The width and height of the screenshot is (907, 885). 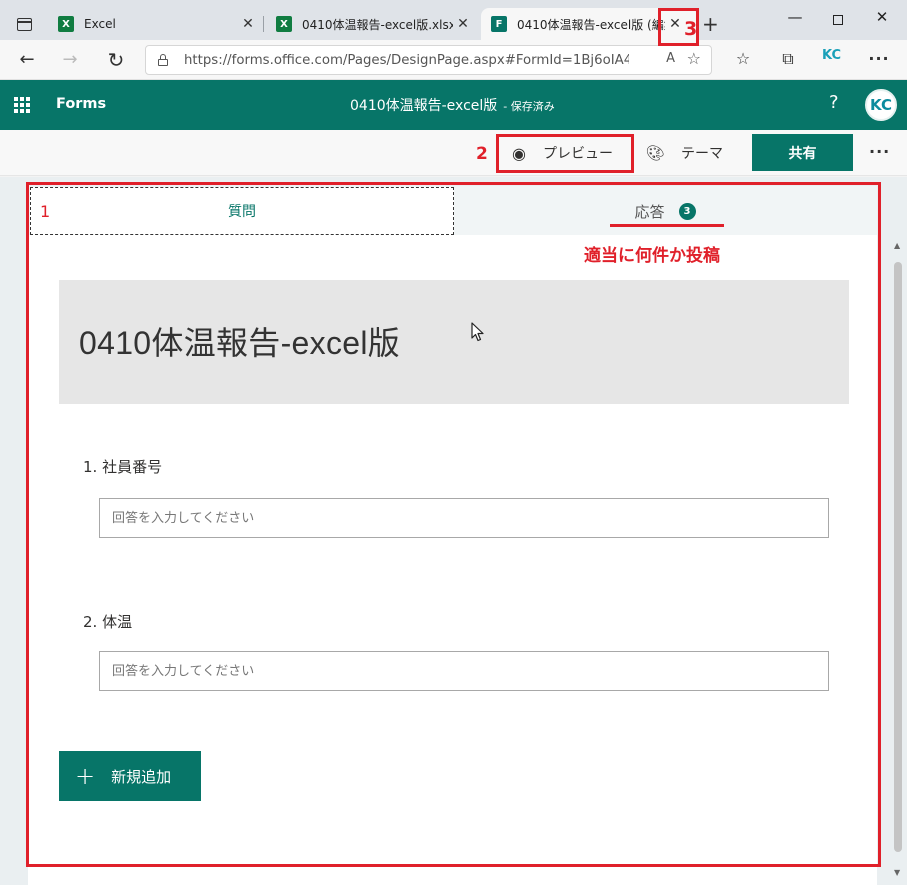 I want to click on window-close-icon: ✕, so click(x=882, y=20).